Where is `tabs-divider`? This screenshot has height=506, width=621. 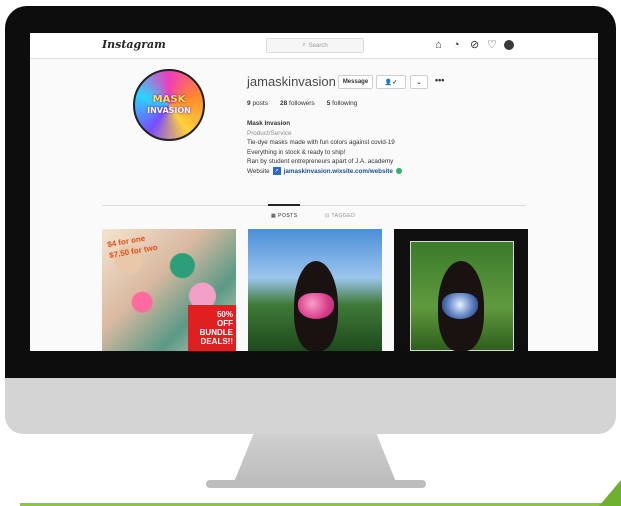
tabs-divider is located at coordinates (314, 205).